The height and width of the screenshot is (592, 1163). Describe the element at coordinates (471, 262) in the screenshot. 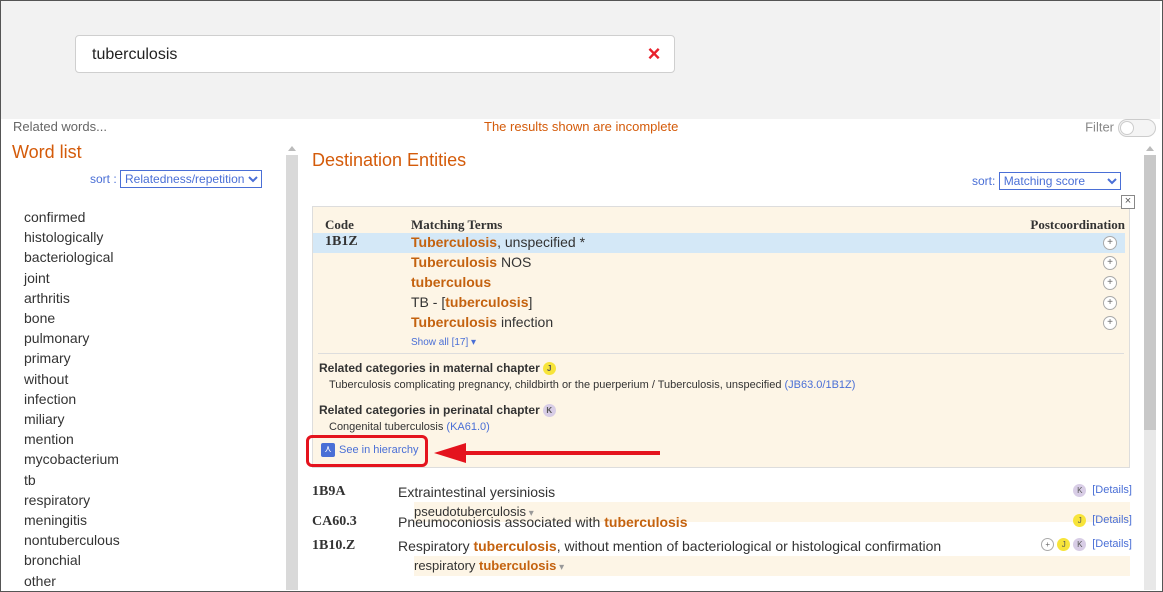

I see `matching-term-text: Tuberculosis NOS` at that location.